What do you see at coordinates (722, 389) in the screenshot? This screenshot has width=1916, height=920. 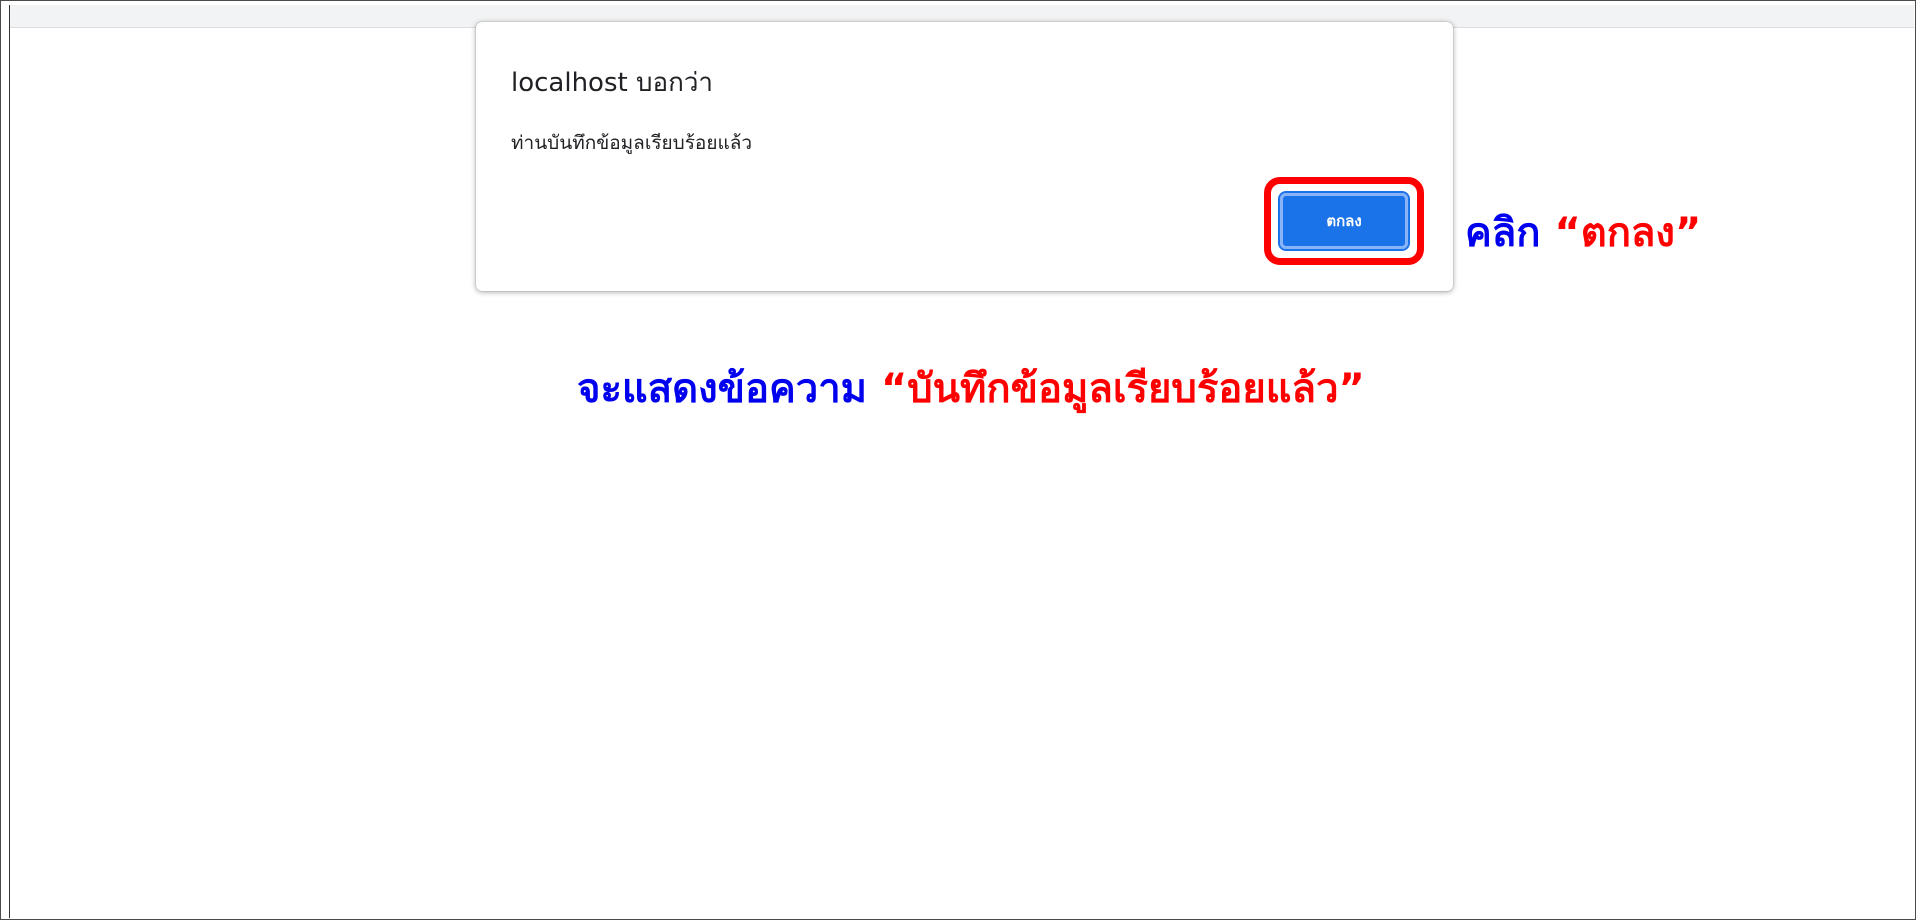 I see `result-instruction-prefix: จะแสดงข้อความ` at bounding box center [722, 389].